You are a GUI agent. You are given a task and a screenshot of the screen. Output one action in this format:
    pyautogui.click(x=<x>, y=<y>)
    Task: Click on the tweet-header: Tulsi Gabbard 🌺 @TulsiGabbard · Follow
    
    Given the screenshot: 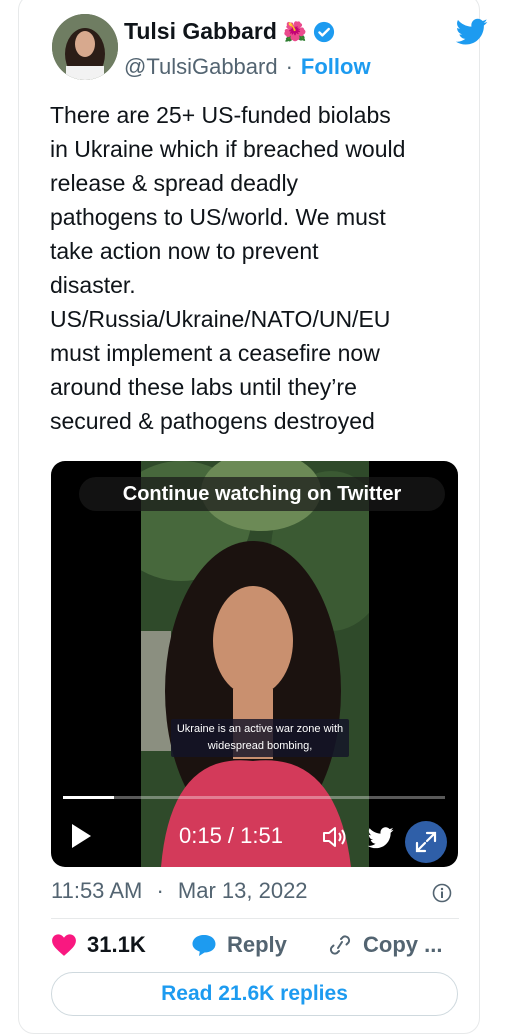 What is the action you would take?
    pyautogui.click(x=254, y=40)
    